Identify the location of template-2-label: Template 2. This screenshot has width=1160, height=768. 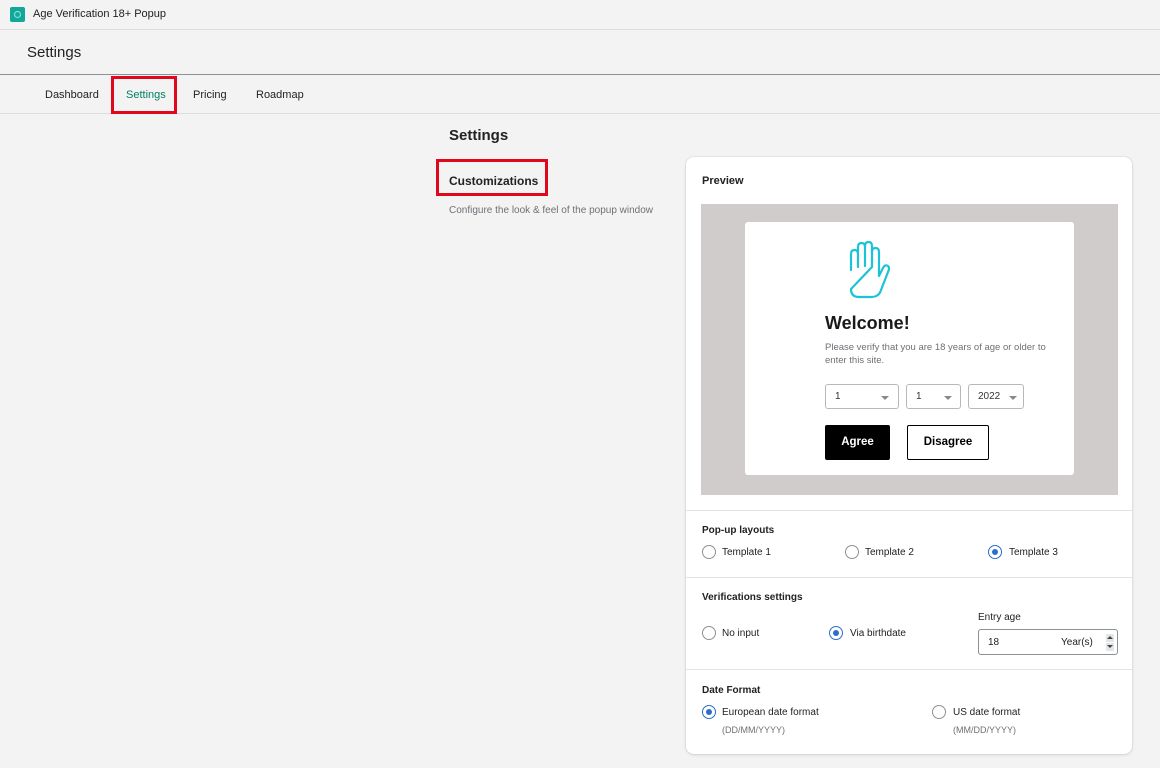
(889, 552).